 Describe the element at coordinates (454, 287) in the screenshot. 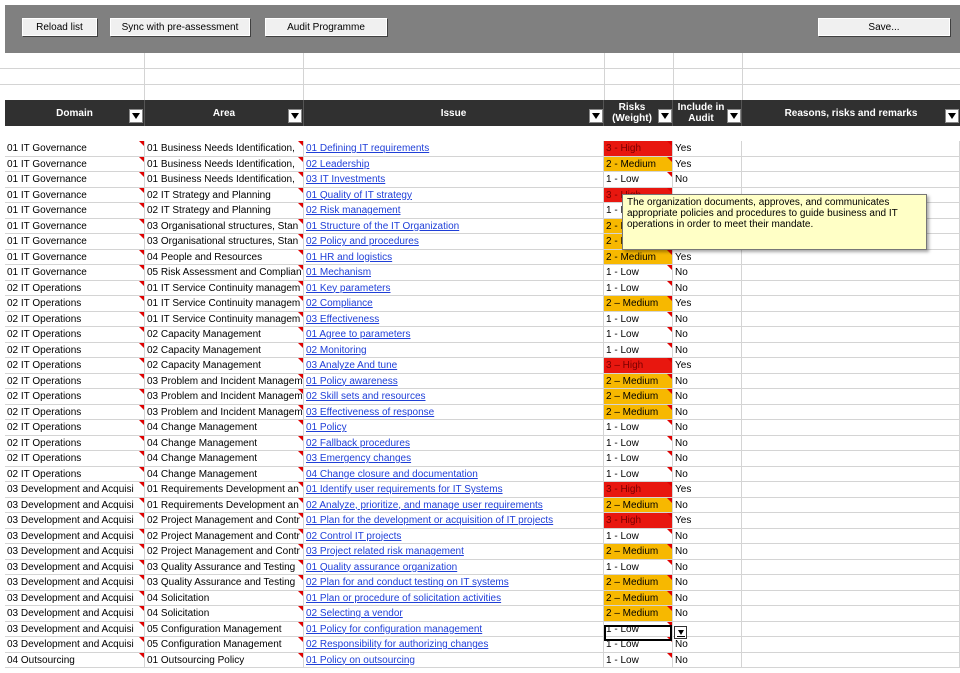

I see `issue-link: 01 Key parameters` at that location.